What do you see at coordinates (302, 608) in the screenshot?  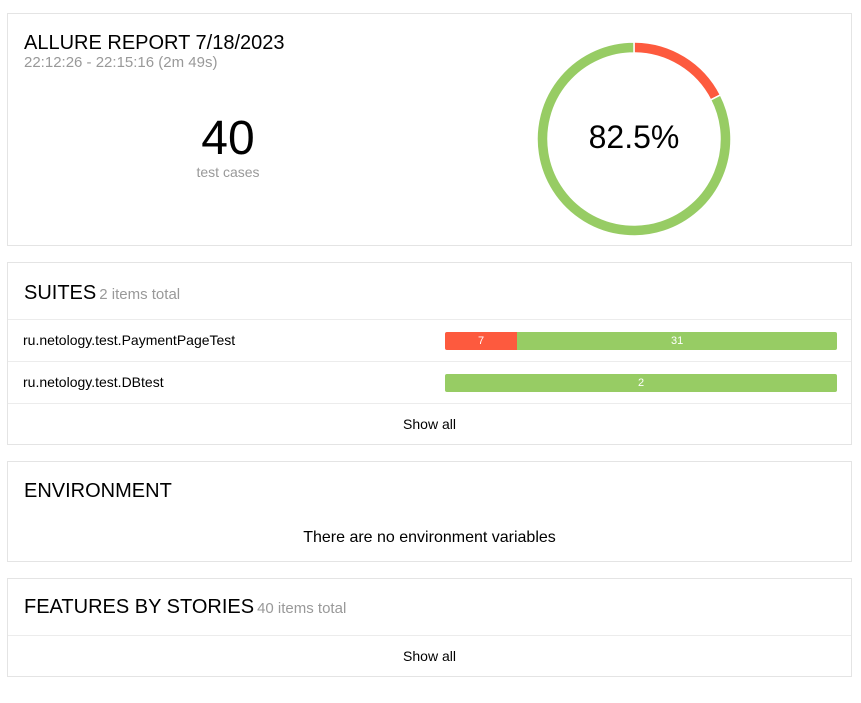 I see `features-count: 40 items total` at bounding box center [302, 608].